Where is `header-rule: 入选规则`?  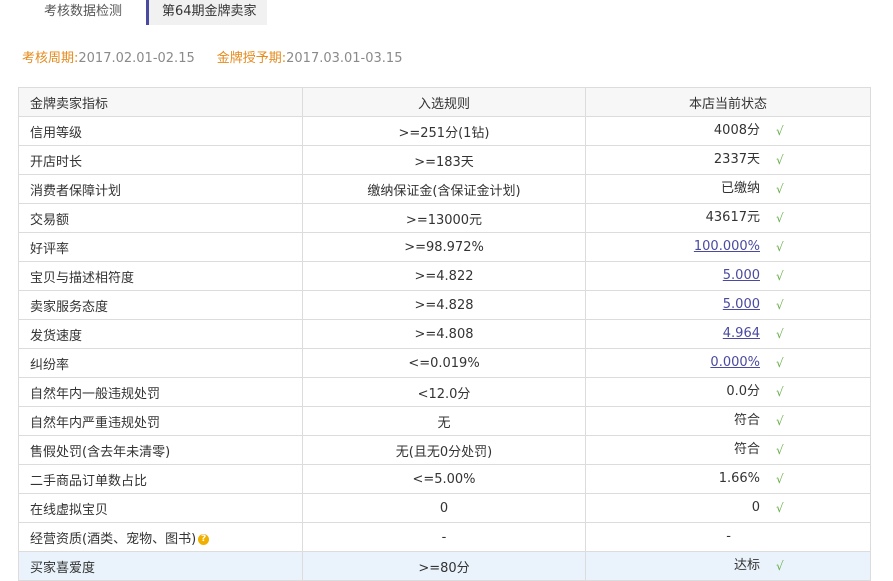 header-rule: 入选规则 is located at coordinates (444, 102).